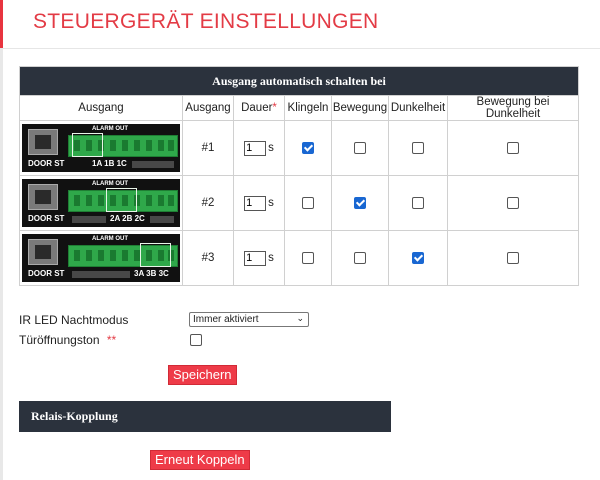  I want to click on output-image-cell: ALARM OUT DOOR ST 1A 1B 1C, so click(101, 148).